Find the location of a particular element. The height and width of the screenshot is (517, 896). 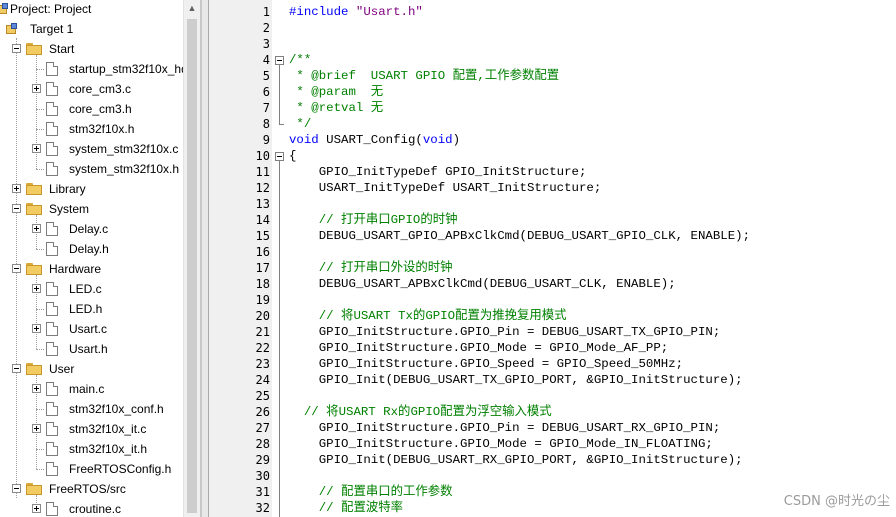

code-line: */ is located at coordinates (300, 124).